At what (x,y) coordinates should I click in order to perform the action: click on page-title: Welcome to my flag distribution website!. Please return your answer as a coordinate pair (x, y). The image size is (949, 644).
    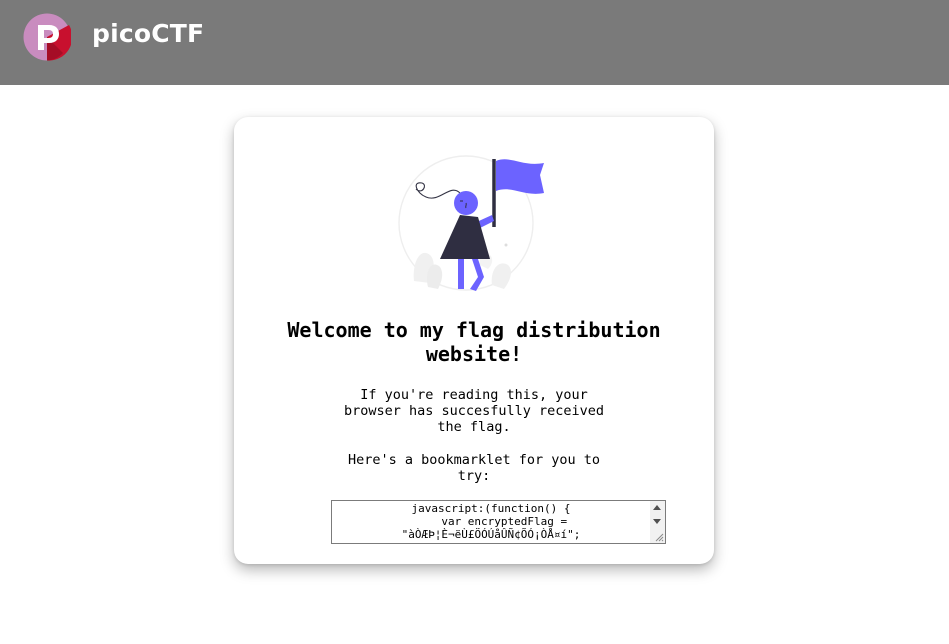
    Looking at the image, I should click on (474, 342).